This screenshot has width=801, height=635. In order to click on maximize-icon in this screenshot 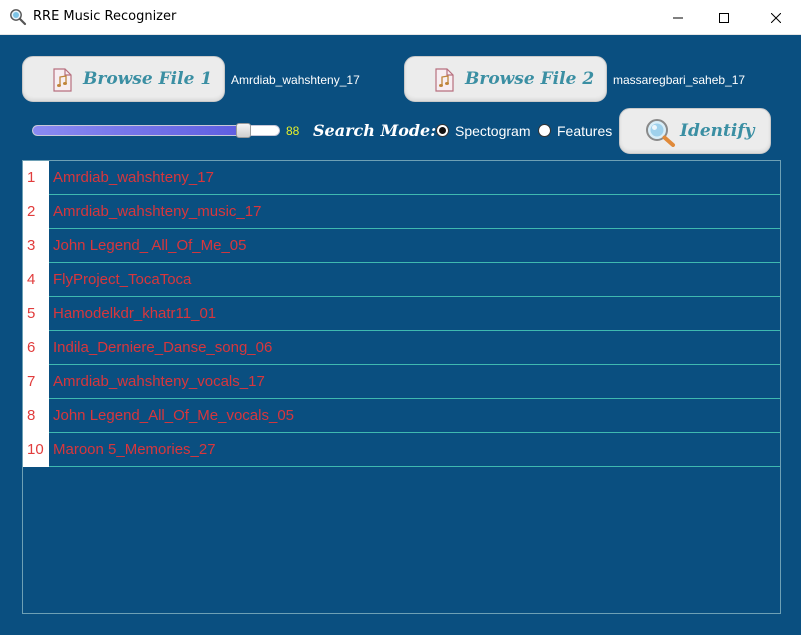, I will do `click(724, 17)`.